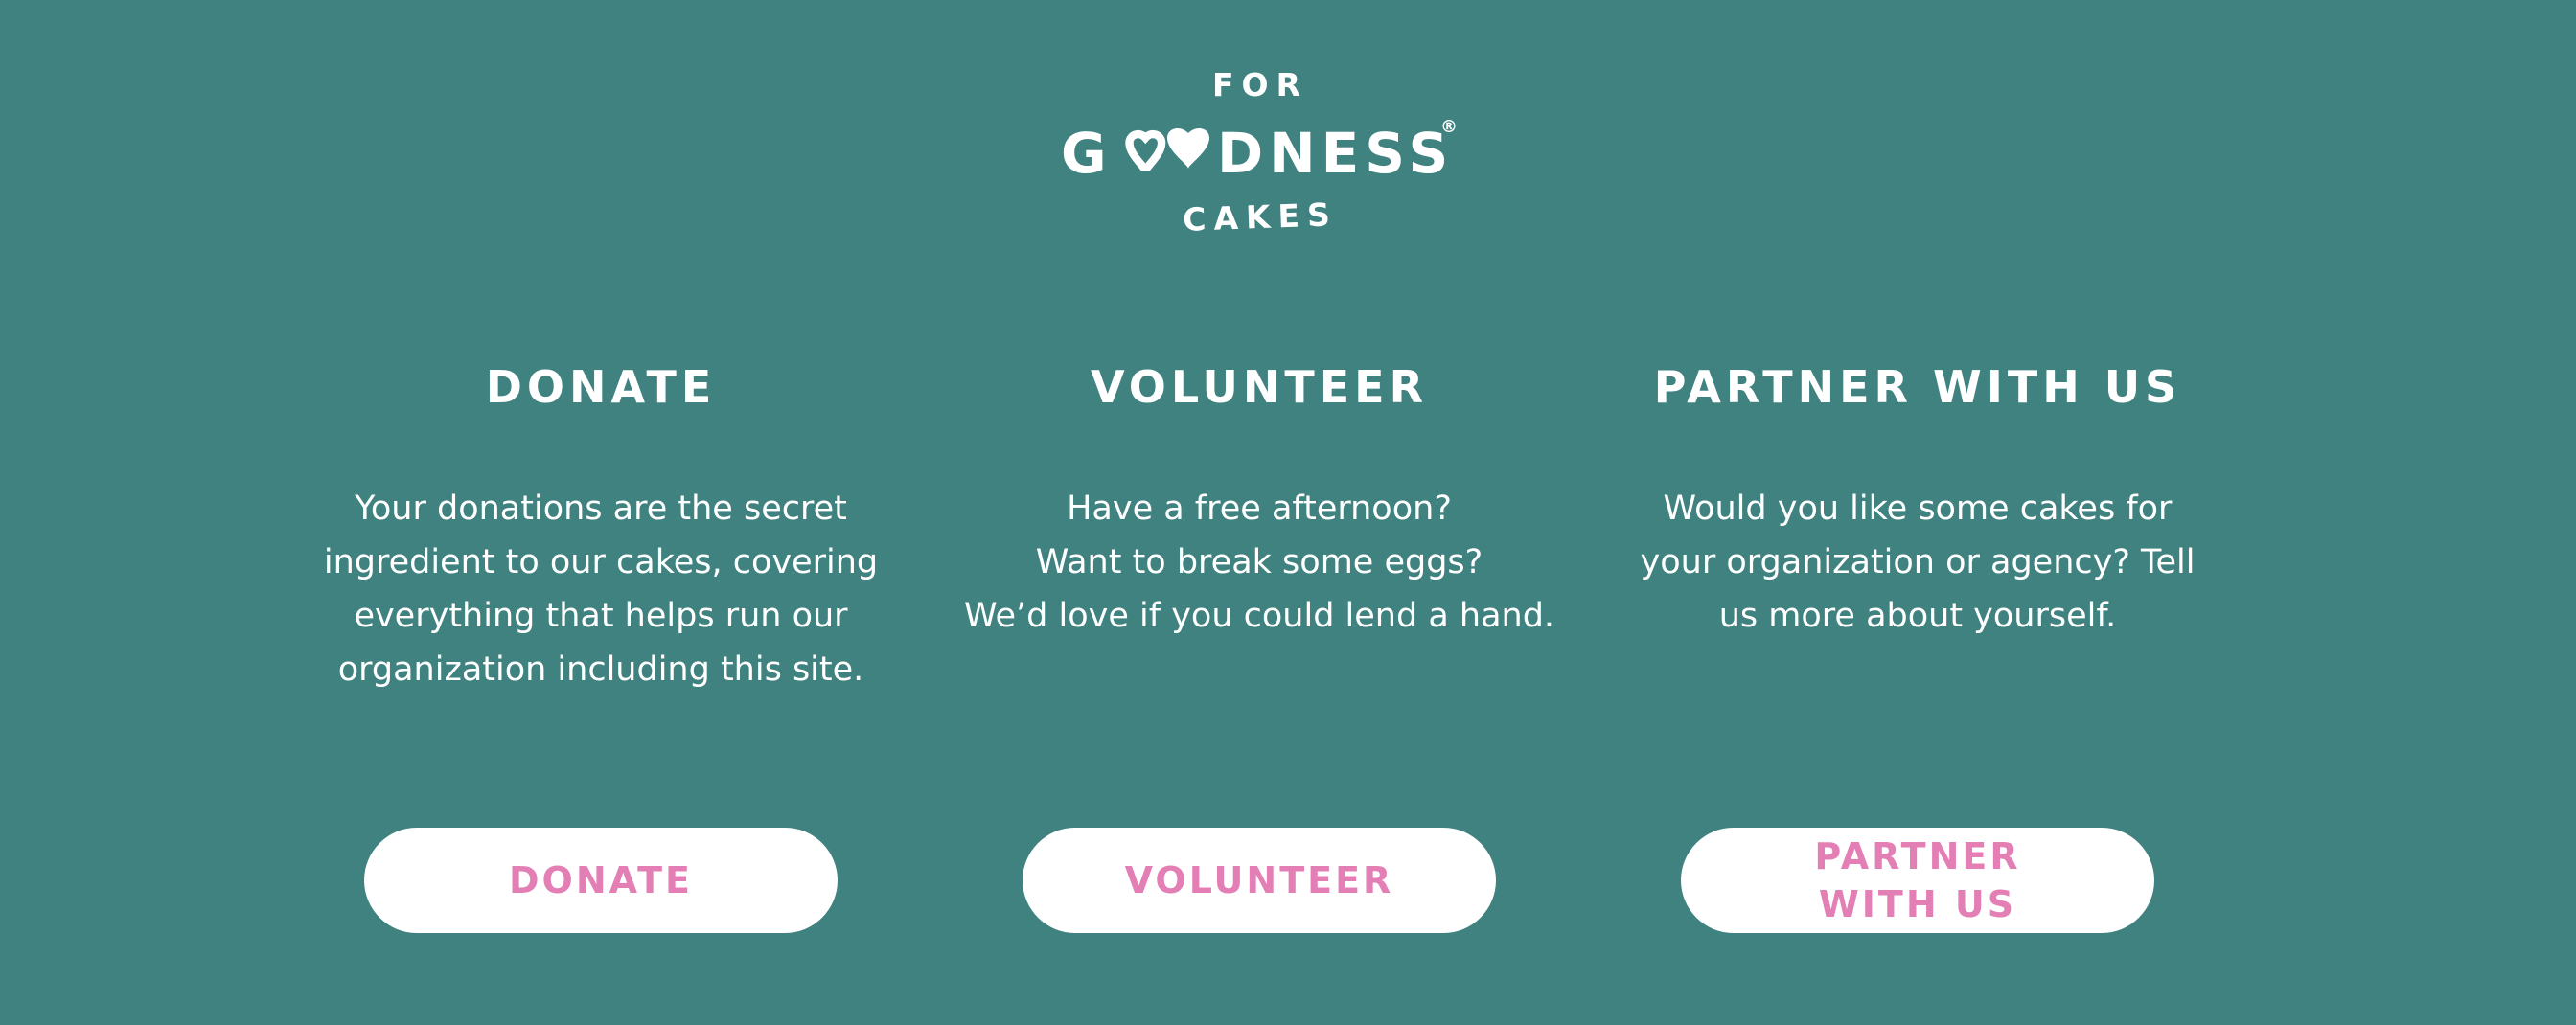  Describe the element at coordinates (1449, 127) in the screenshot. I see `registered-mark: ®` at that location.